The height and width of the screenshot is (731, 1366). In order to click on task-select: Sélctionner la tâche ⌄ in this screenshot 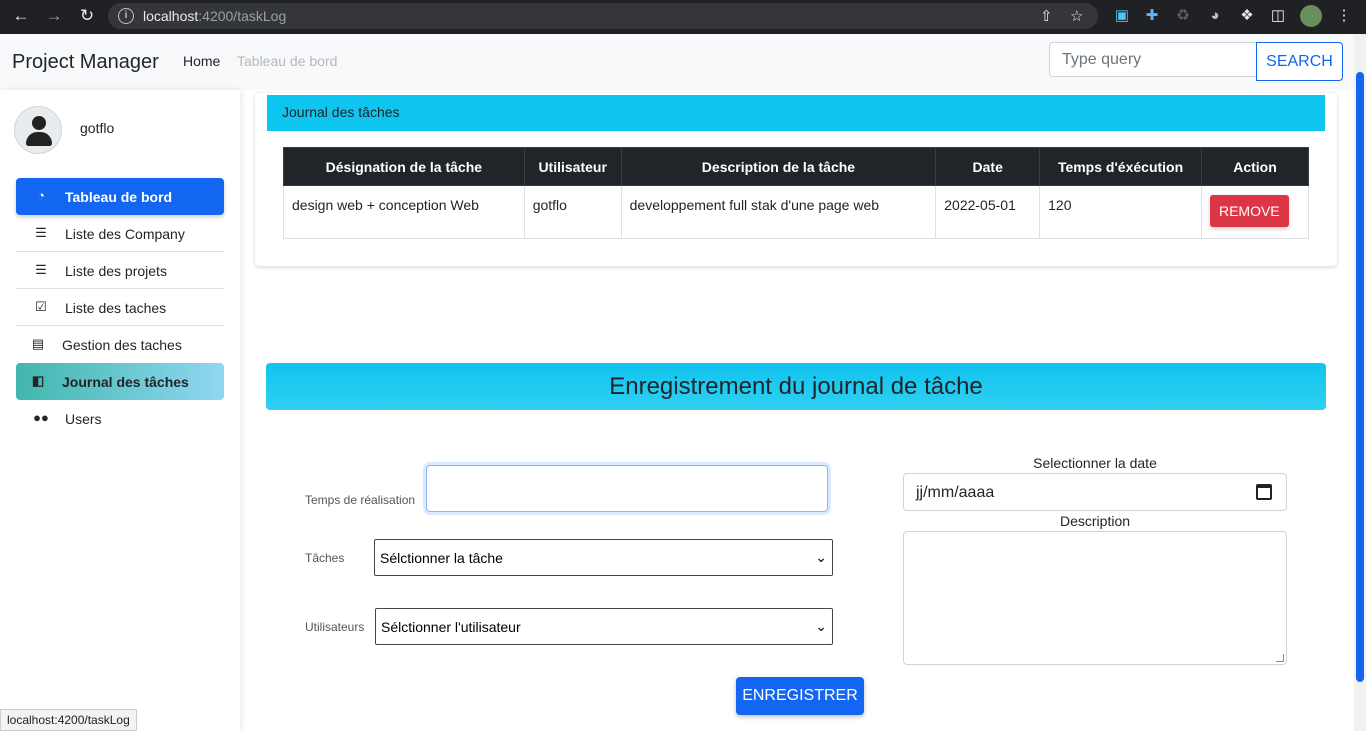, I will do `click(603, 557)`.